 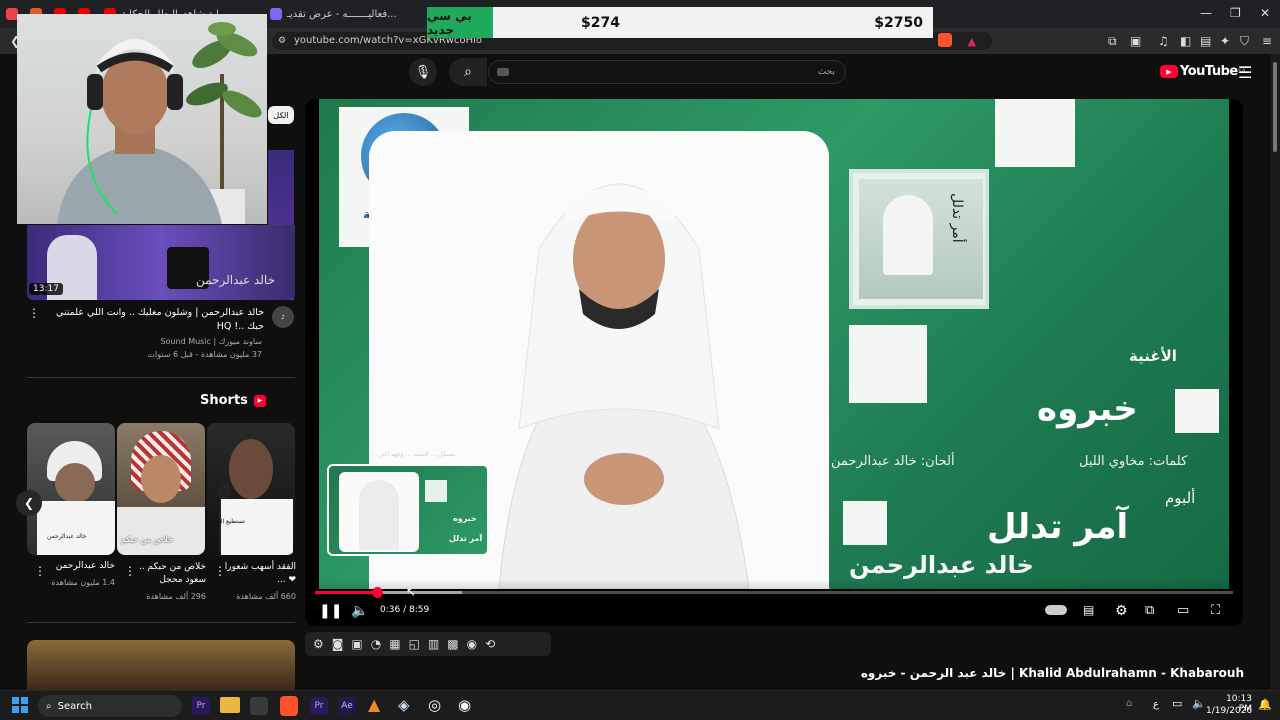 I want to click on volume-tray-icon: 🔈, so click(x=1199, y=703).